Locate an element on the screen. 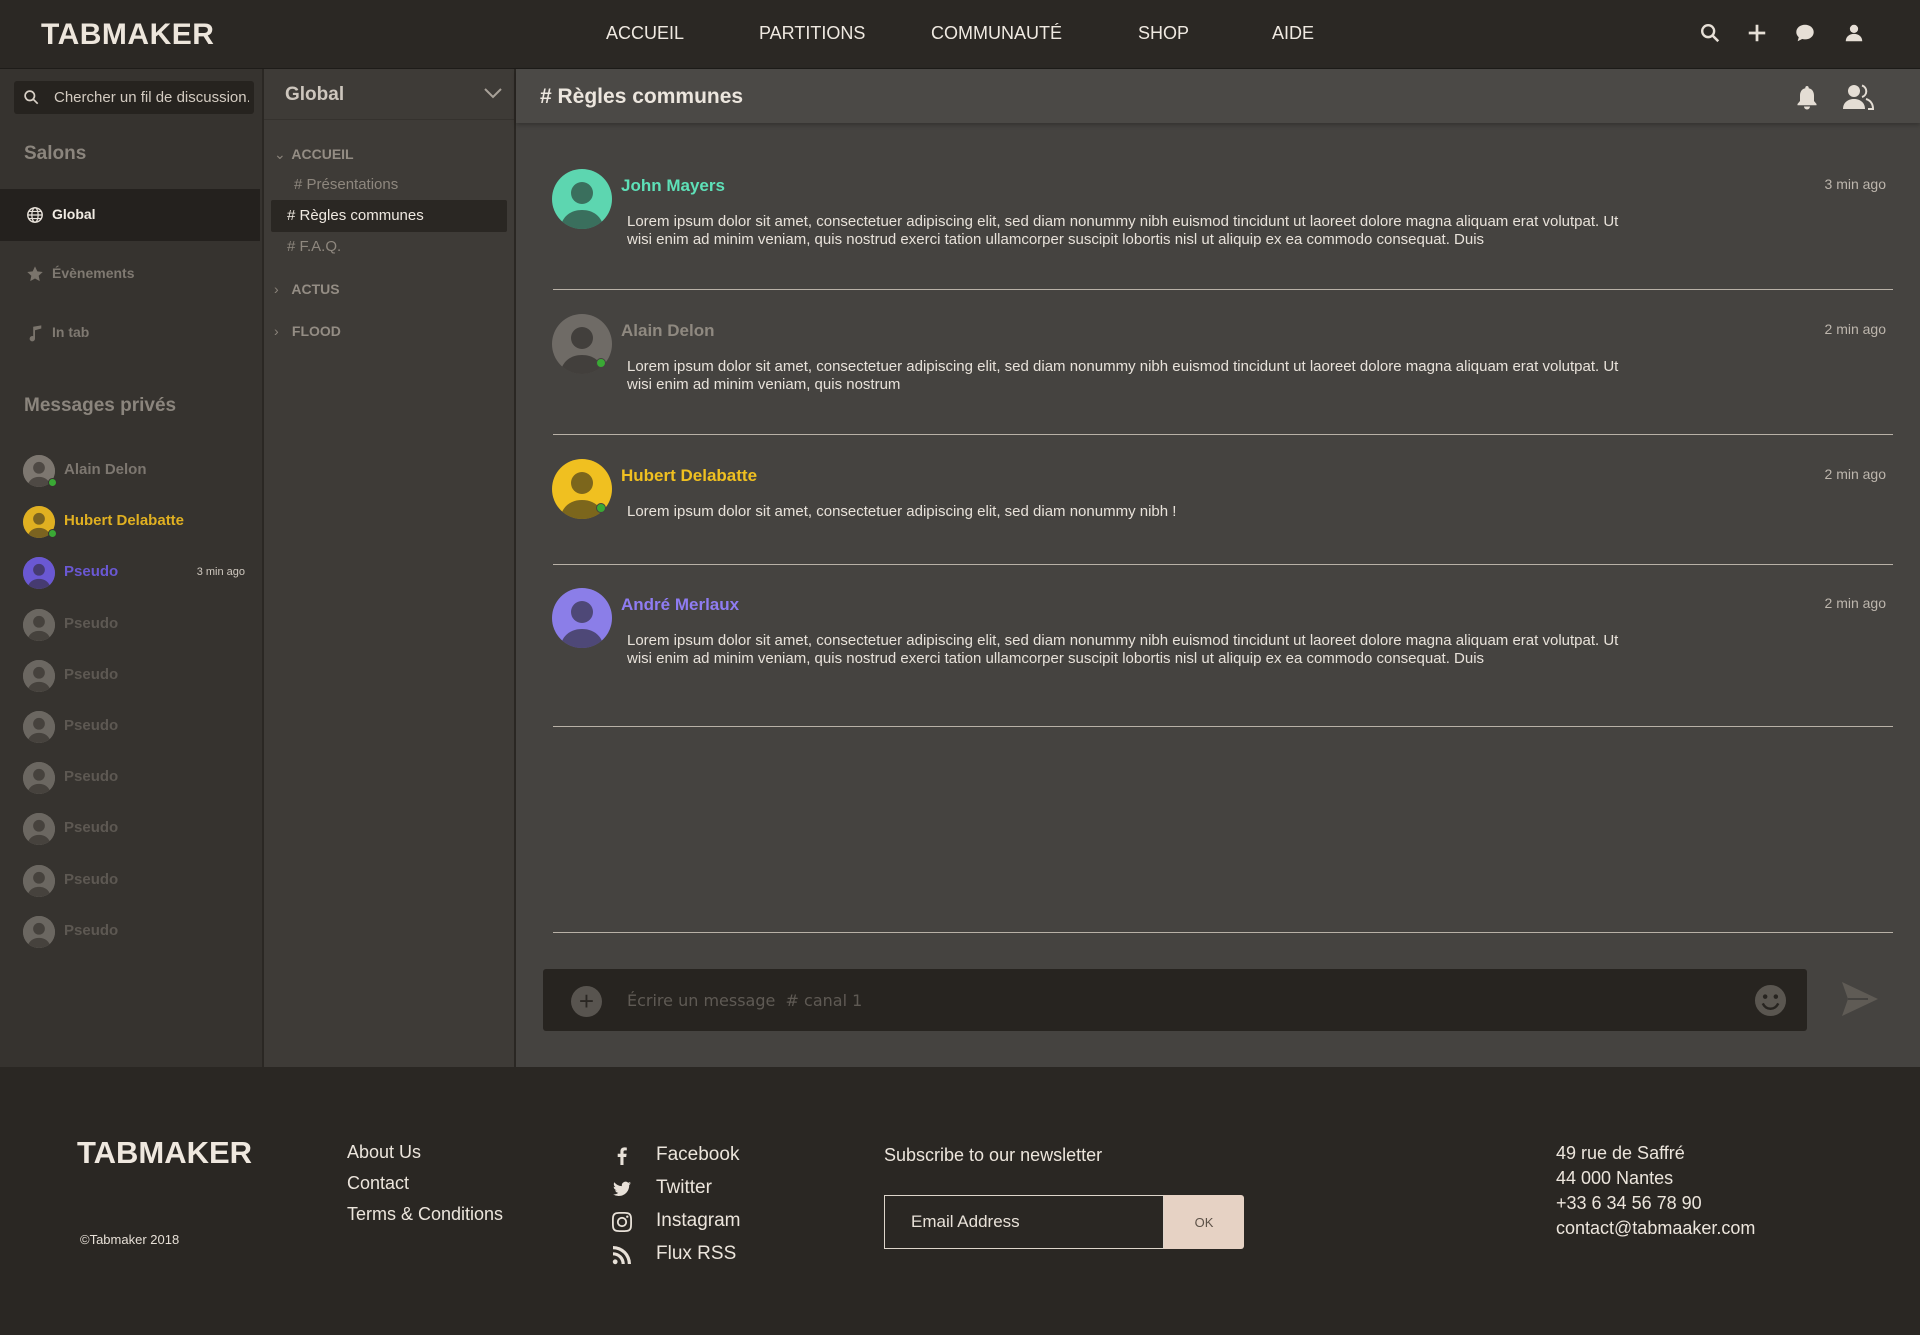 This screenshot has width=1920, height=1335. category-flood: › FLOOD is located at coordinates (307, 331).